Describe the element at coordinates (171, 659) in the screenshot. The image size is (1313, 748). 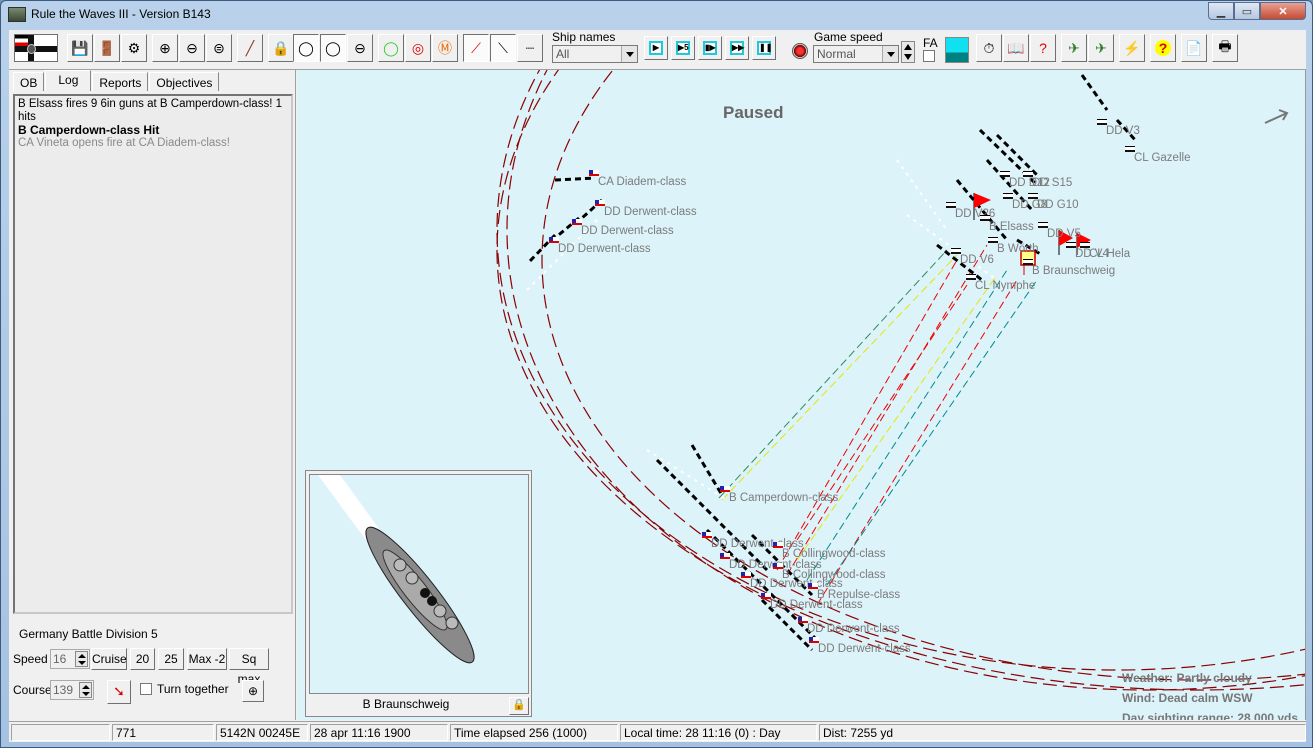
I see `speed-25-button: 25` at that location.